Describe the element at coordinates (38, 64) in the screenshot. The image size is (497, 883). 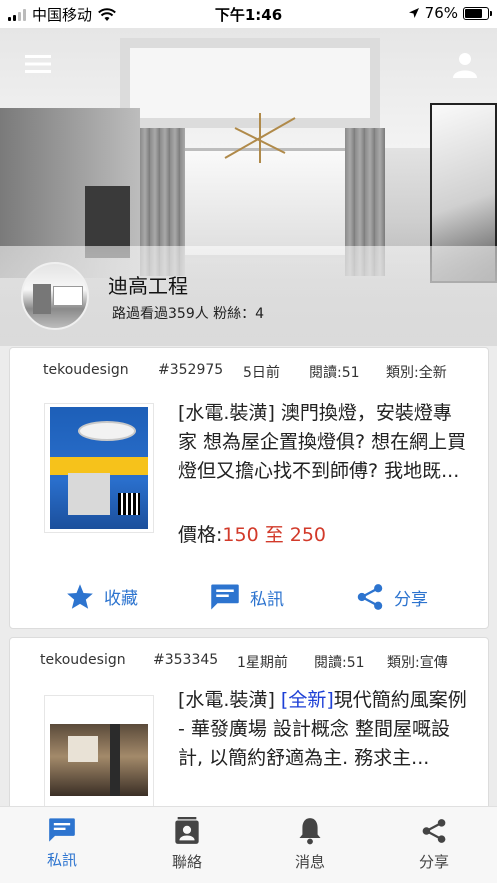
I see `menu-icon` at that location.